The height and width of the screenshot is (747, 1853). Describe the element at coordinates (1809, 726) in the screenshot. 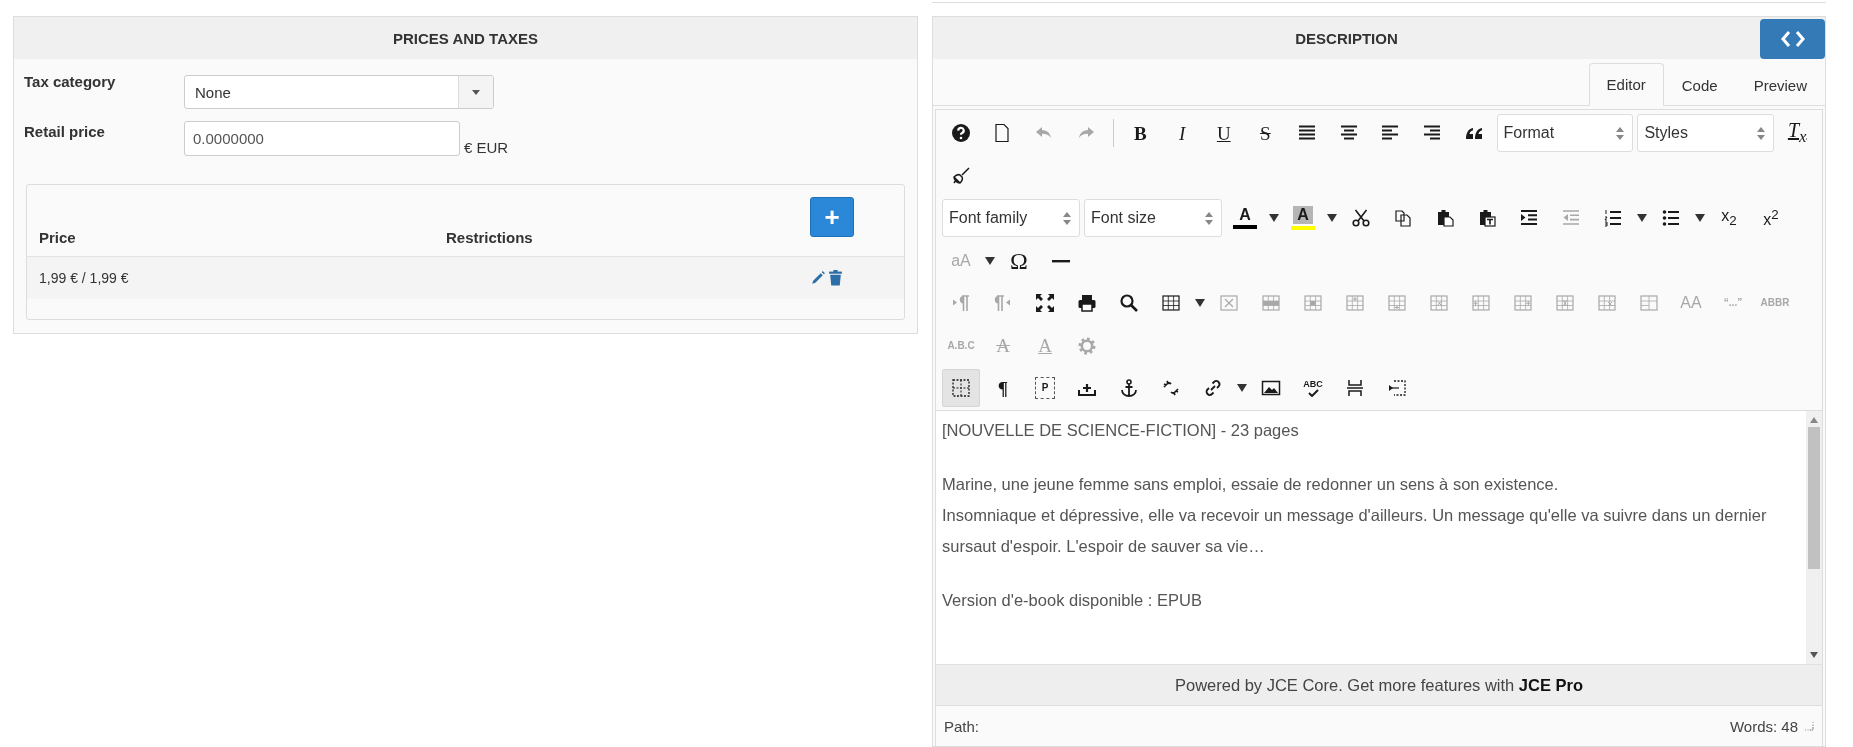

I see `resize-grip-icon` at that location.